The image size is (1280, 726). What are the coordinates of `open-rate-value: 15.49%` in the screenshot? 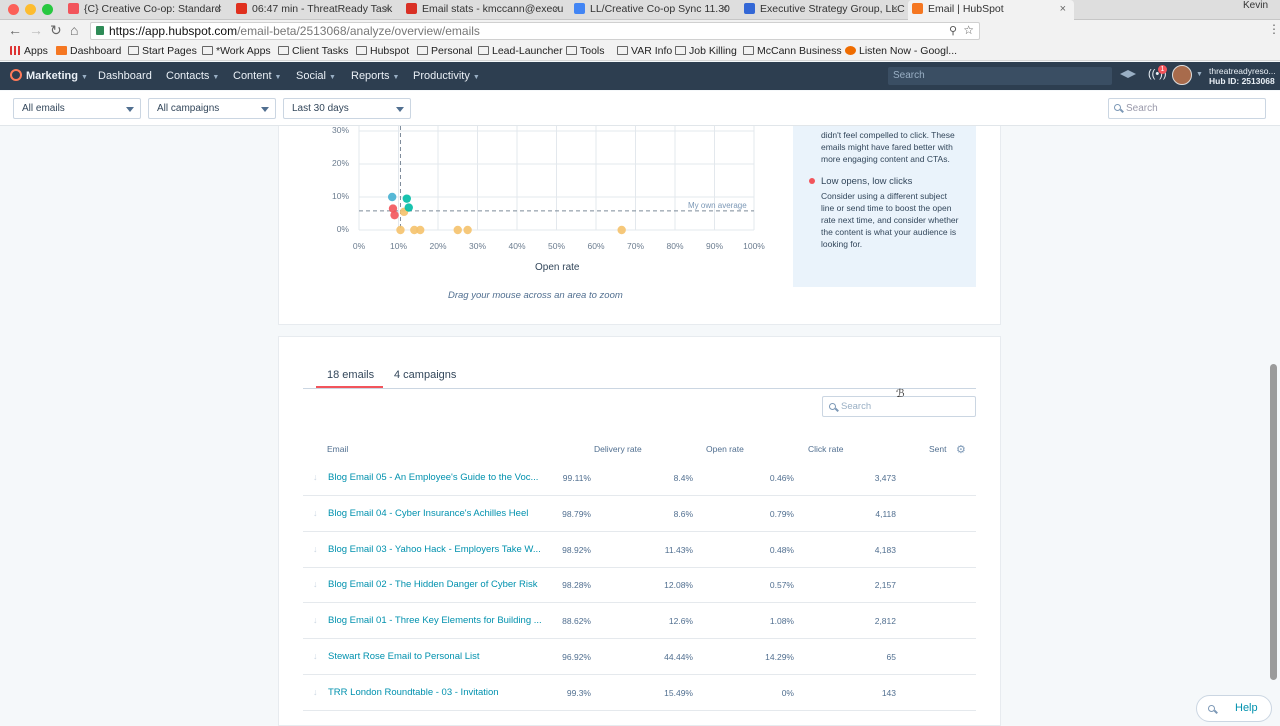 It's located at (678, 692).